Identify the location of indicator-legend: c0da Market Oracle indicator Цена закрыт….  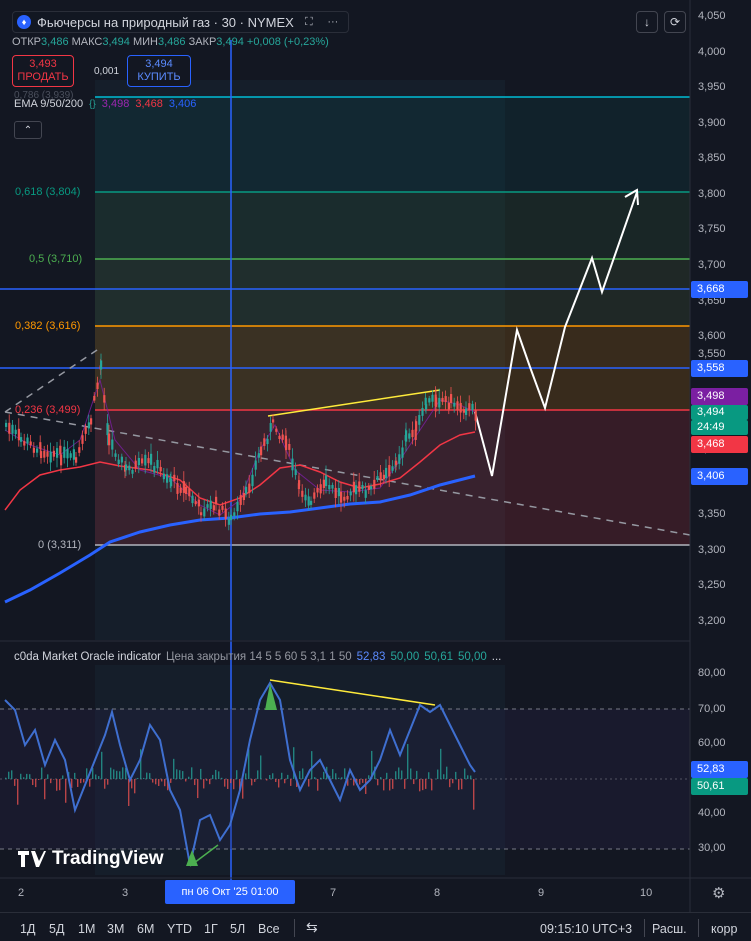
(257, 657).